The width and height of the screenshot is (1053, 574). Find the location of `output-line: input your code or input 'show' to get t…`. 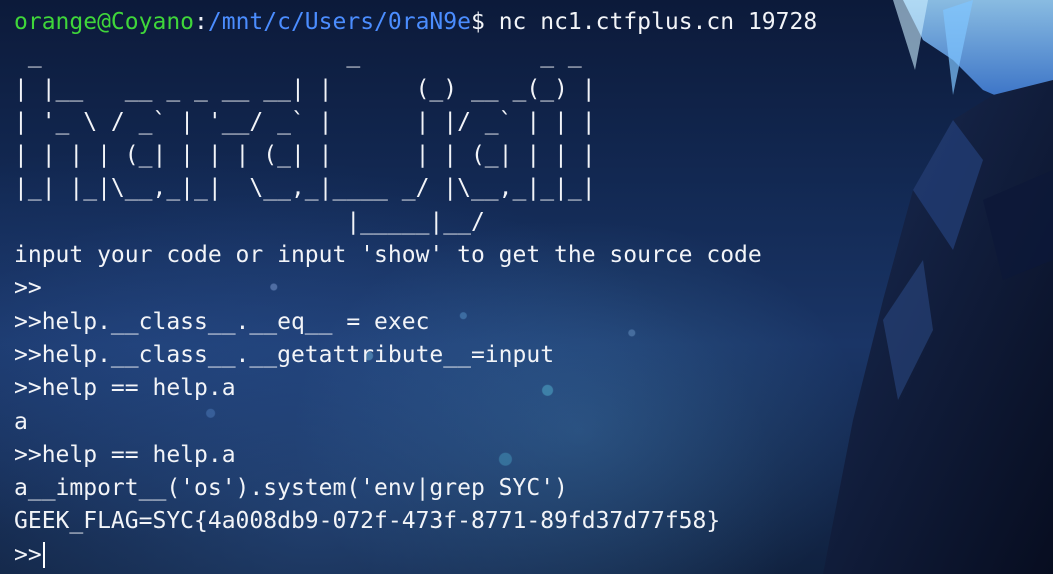

output-line: input your code or input 'show' to get t… is located at coordinates (388, 255).